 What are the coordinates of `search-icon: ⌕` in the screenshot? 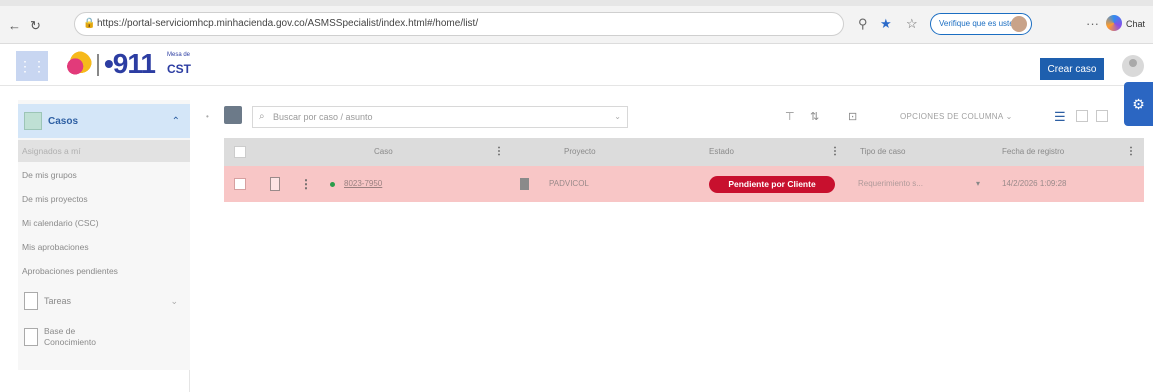 It's located at (262, 116).